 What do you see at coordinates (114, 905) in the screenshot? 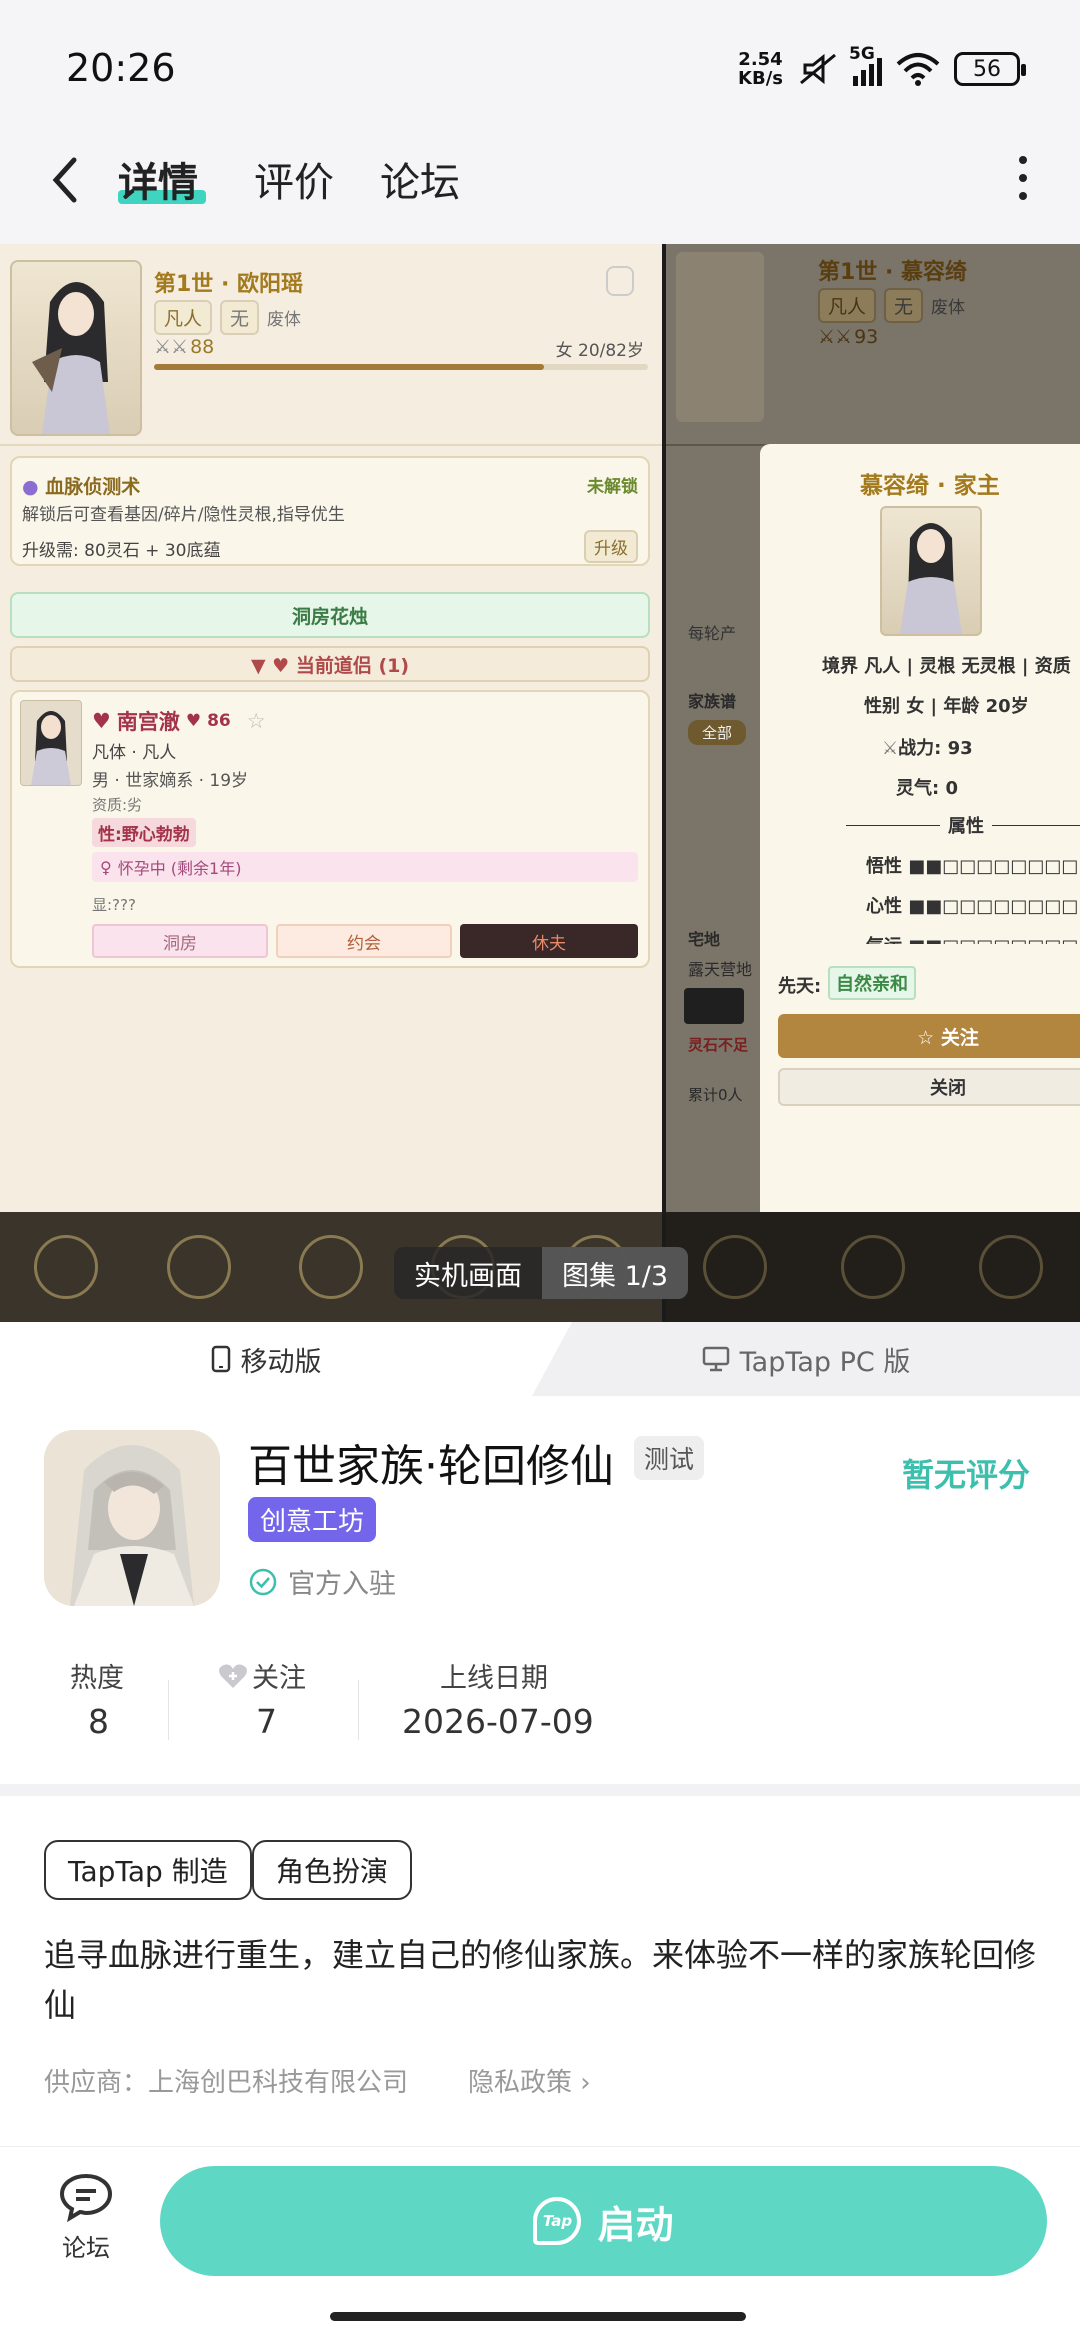
I see `partner-show: 显:???` at bounding box center [114, 905].